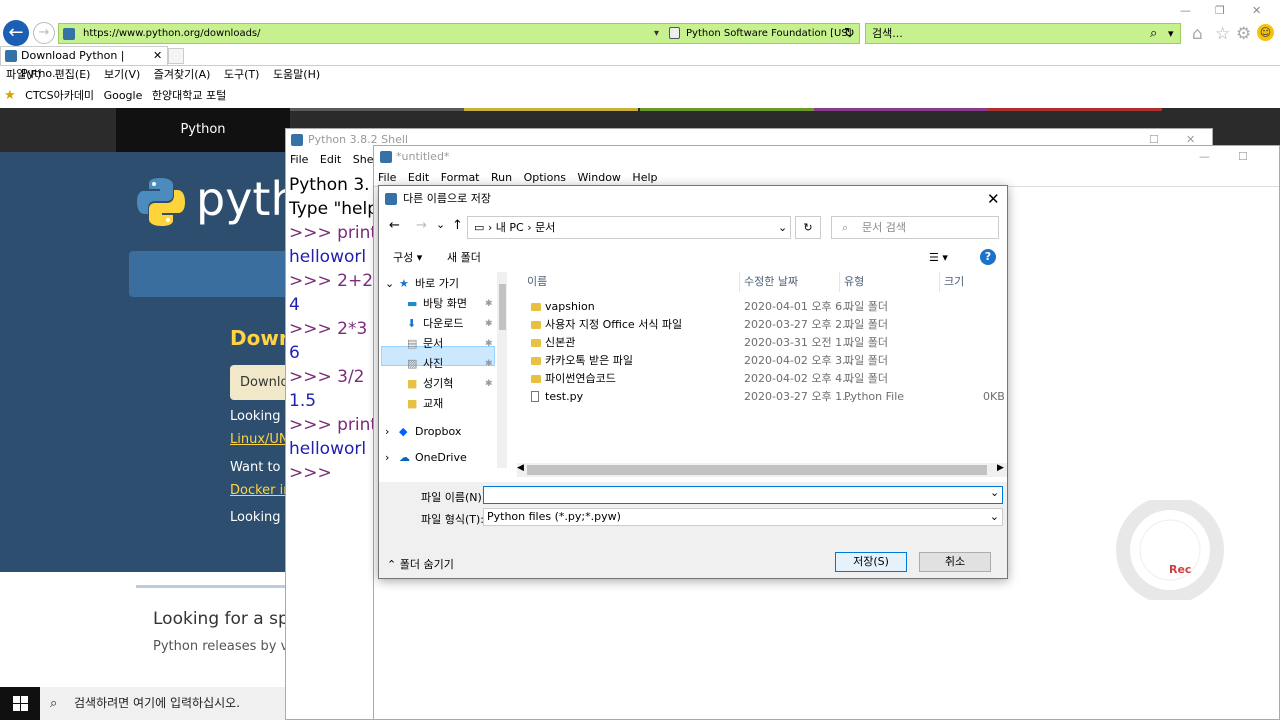 The width and height of the screenshot is (1280, 720). What do you see at coordinates (501, 177) in the screenshot?
I see `menu-run: Run` at bounding box center [501, 177].